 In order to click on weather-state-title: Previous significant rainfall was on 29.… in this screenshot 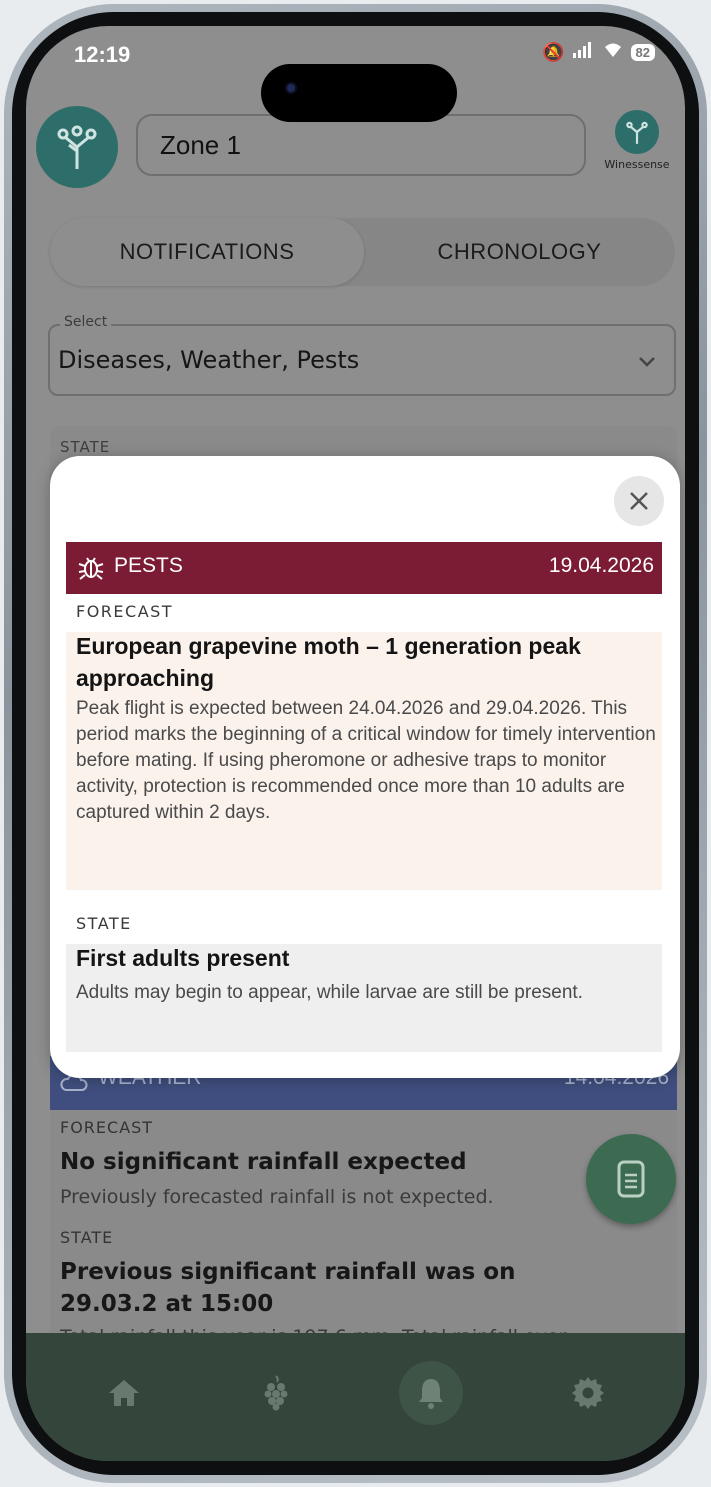, I will do `click(288, 1288)`.